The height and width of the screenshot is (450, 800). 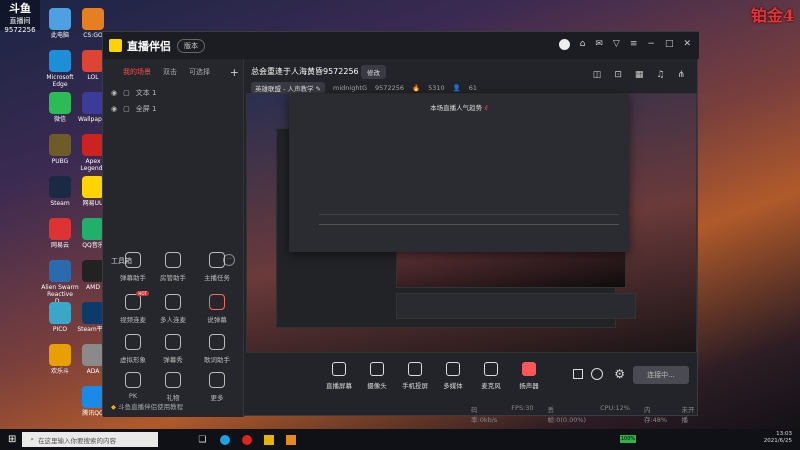 What do you see at coordinates (516, 306) in the screenshot?
I see `nested-toolbar` at bounding box center [516, 306].